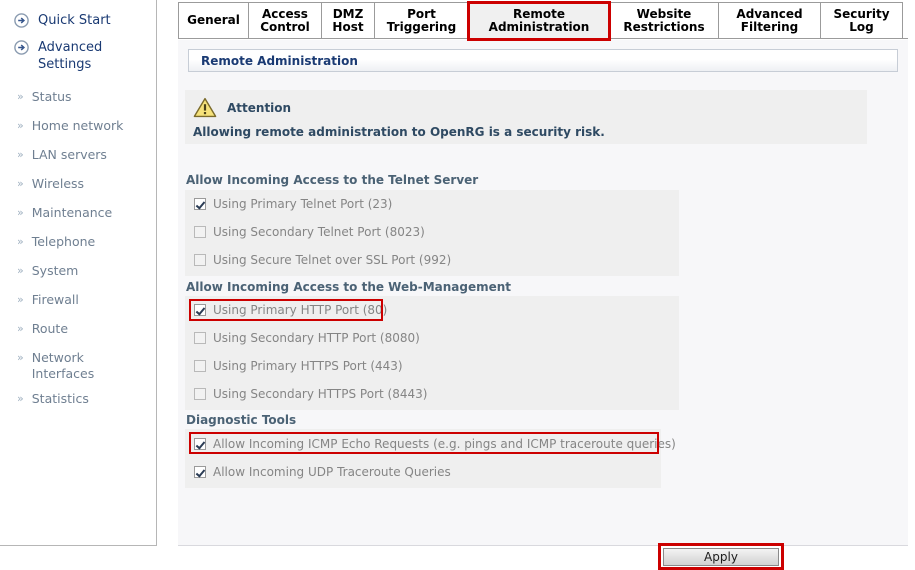  Describe the element at coordinates (58, 183) in the screenshot. I see `sidebar-item-label: Wireless` at that location.